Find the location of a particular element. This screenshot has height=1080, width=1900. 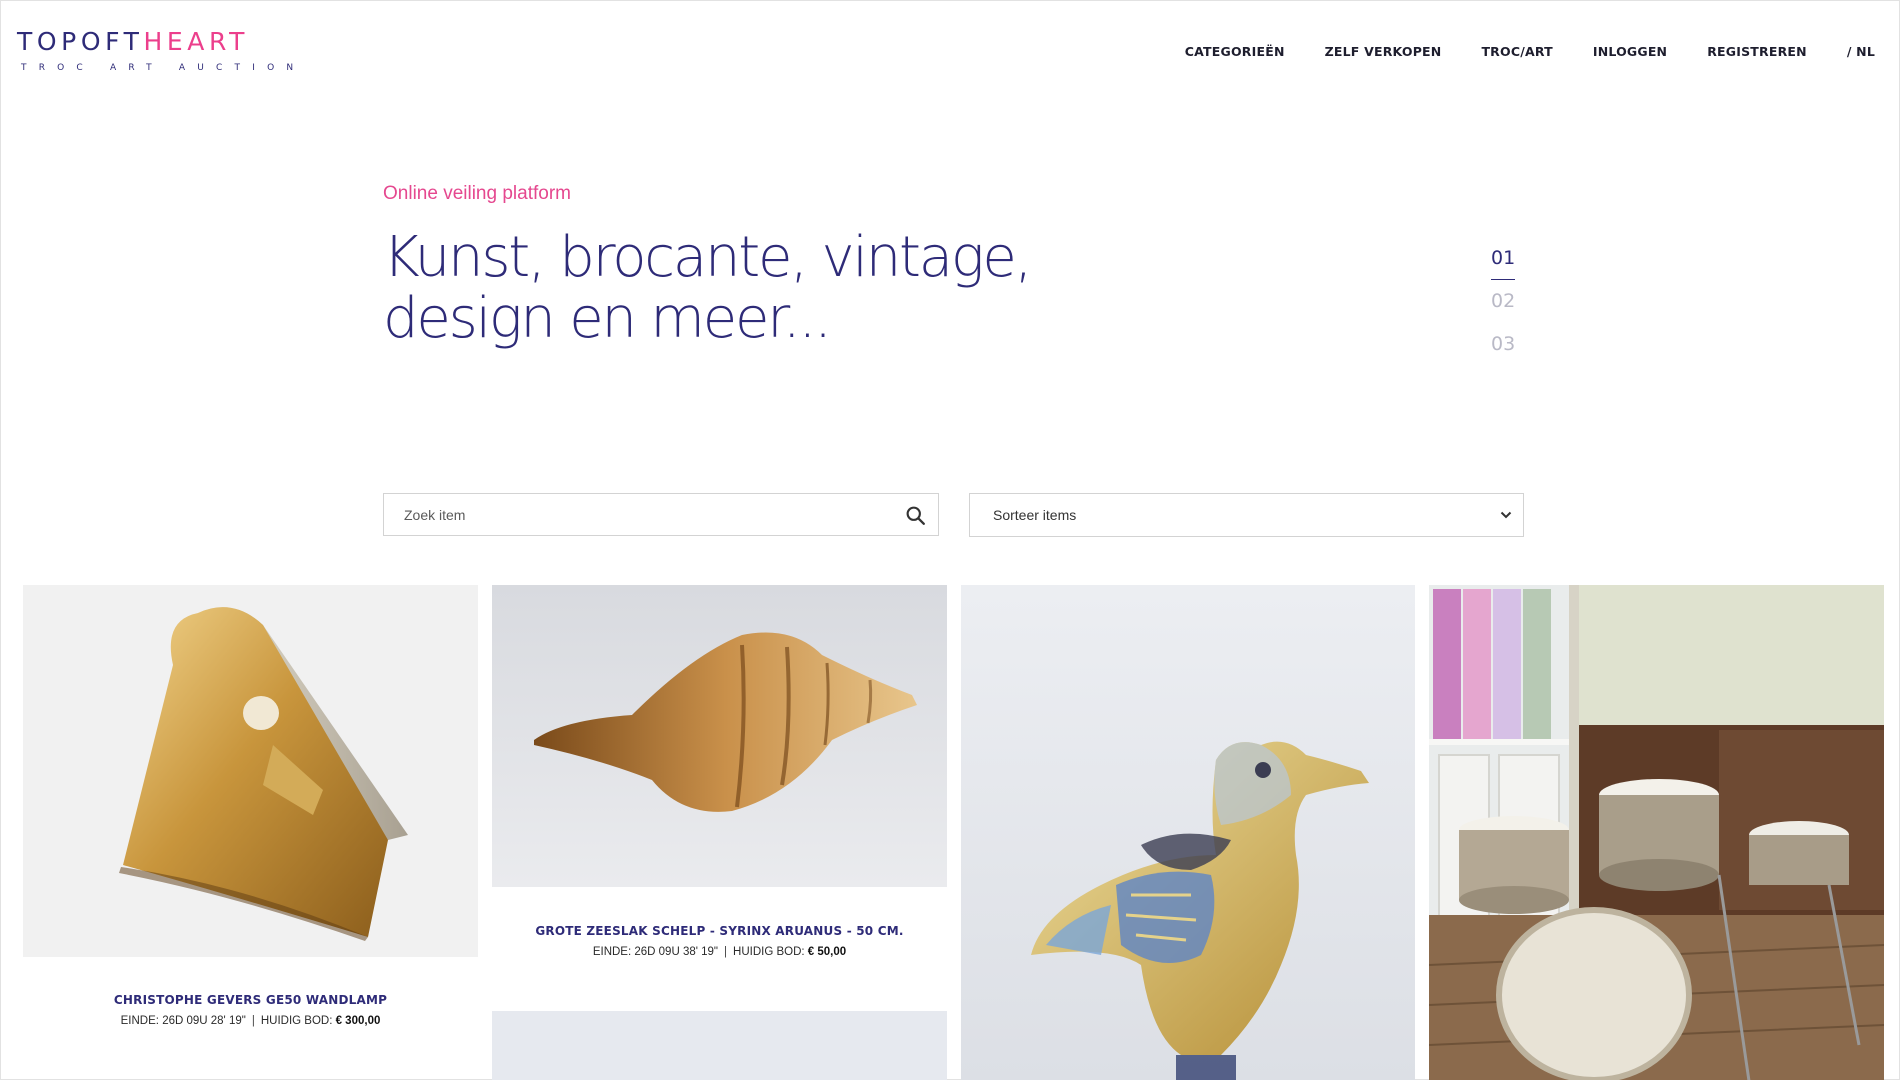

logo-wordmark-part2: HEART is located at coordinates (196, 41).